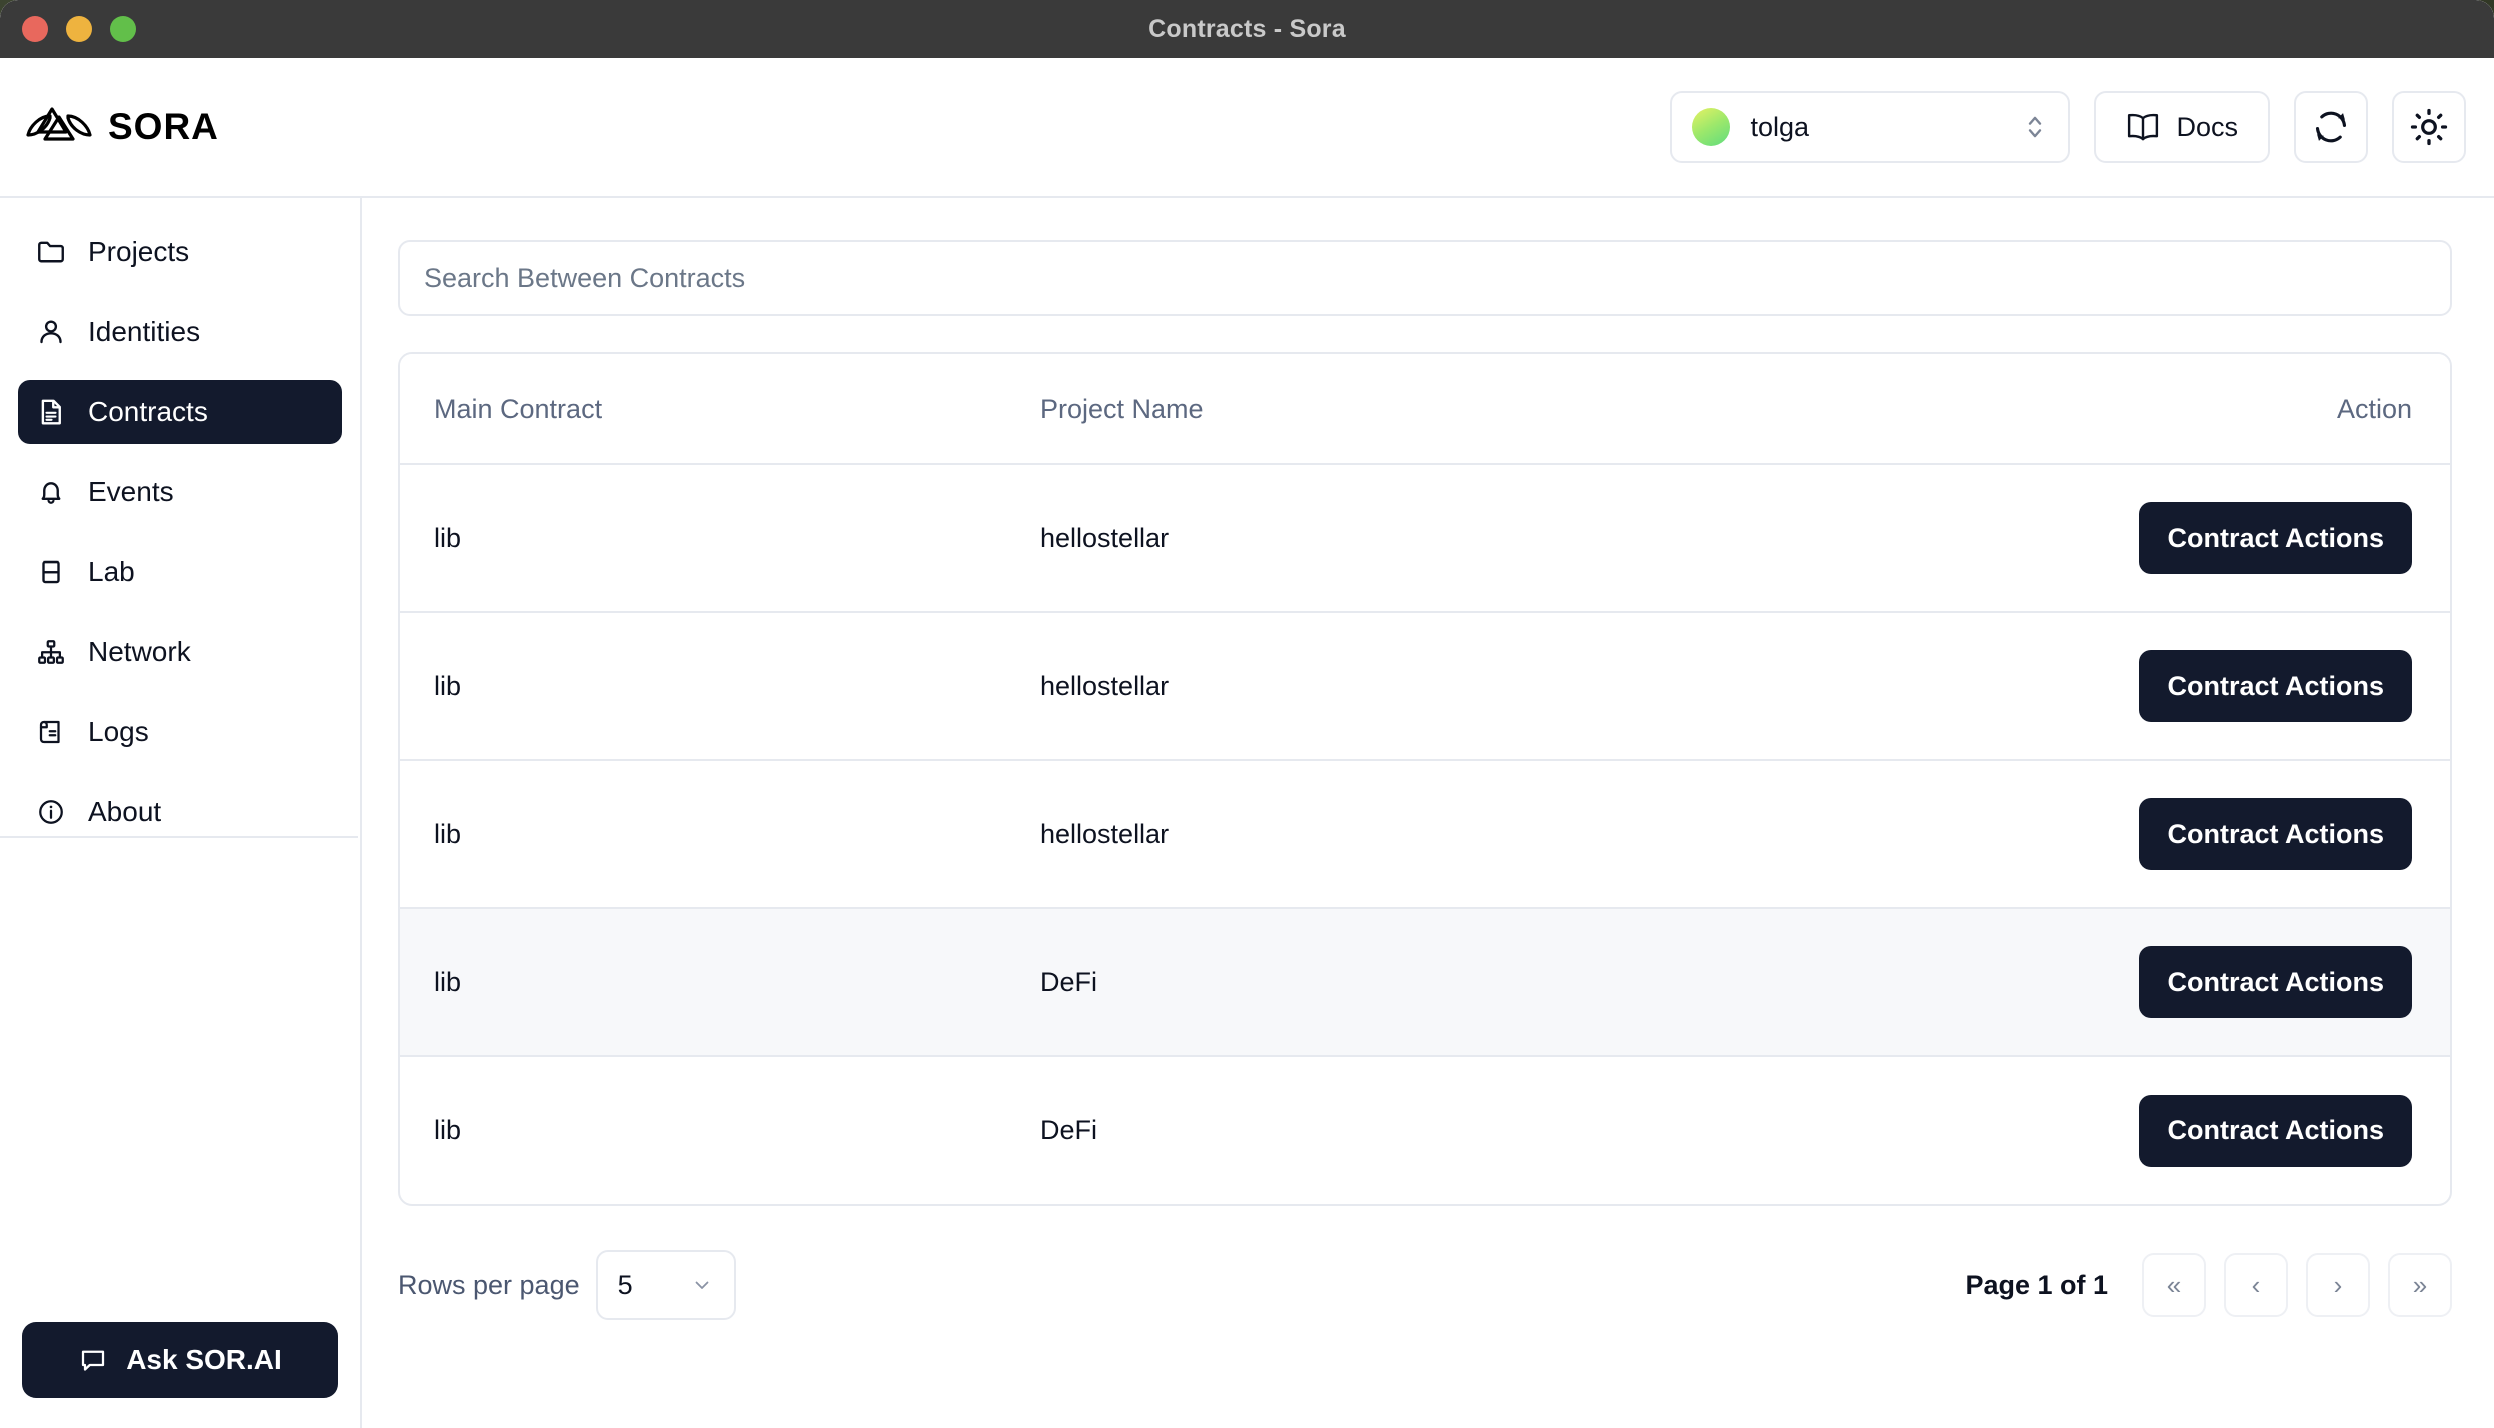 The width and height of the screenshot is (2494, 1428). I want to click on refresh-icon, so click(2331, 127).